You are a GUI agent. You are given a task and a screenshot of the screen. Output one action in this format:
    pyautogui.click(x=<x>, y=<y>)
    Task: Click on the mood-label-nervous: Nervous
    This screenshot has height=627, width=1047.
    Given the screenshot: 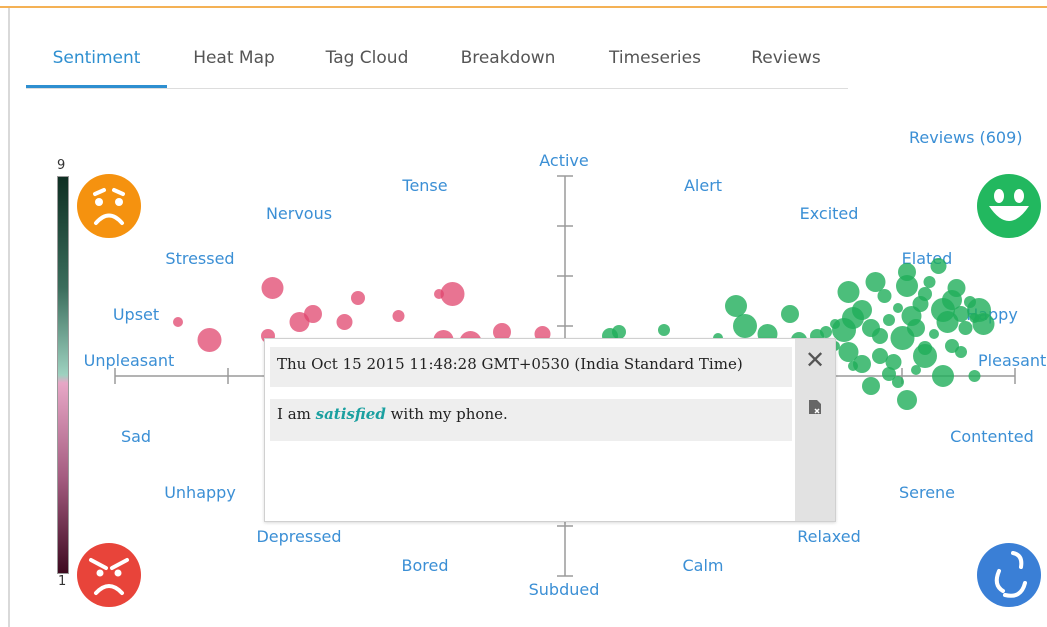 What is the action you would take?
    pyautogui.click(x=299, y=213)
    